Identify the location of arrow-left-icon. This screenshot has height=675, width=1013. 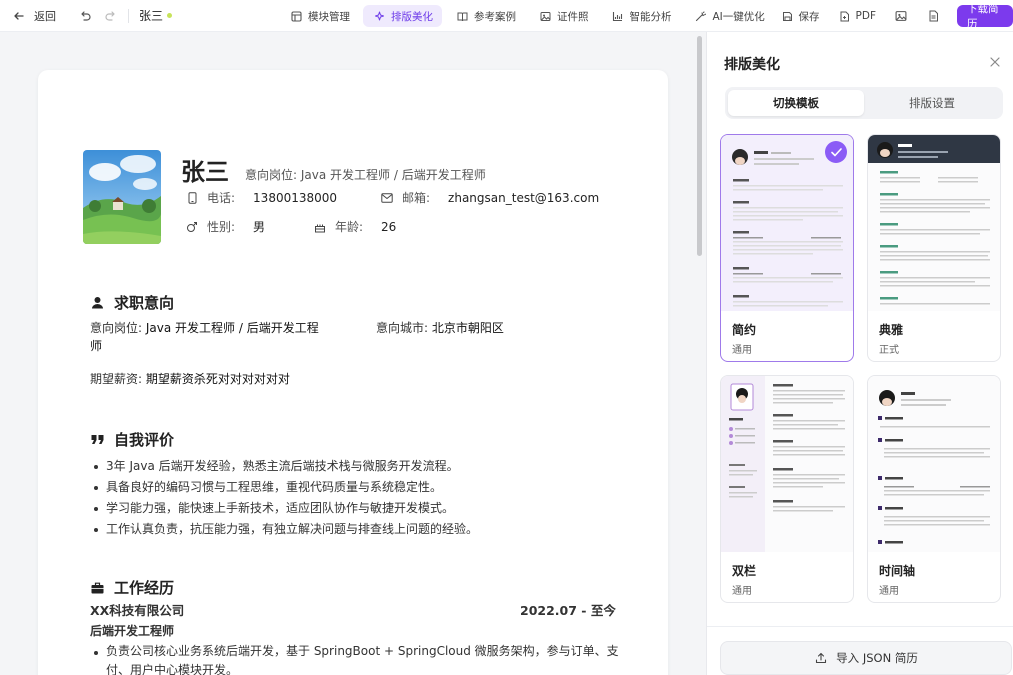
(19, 16).